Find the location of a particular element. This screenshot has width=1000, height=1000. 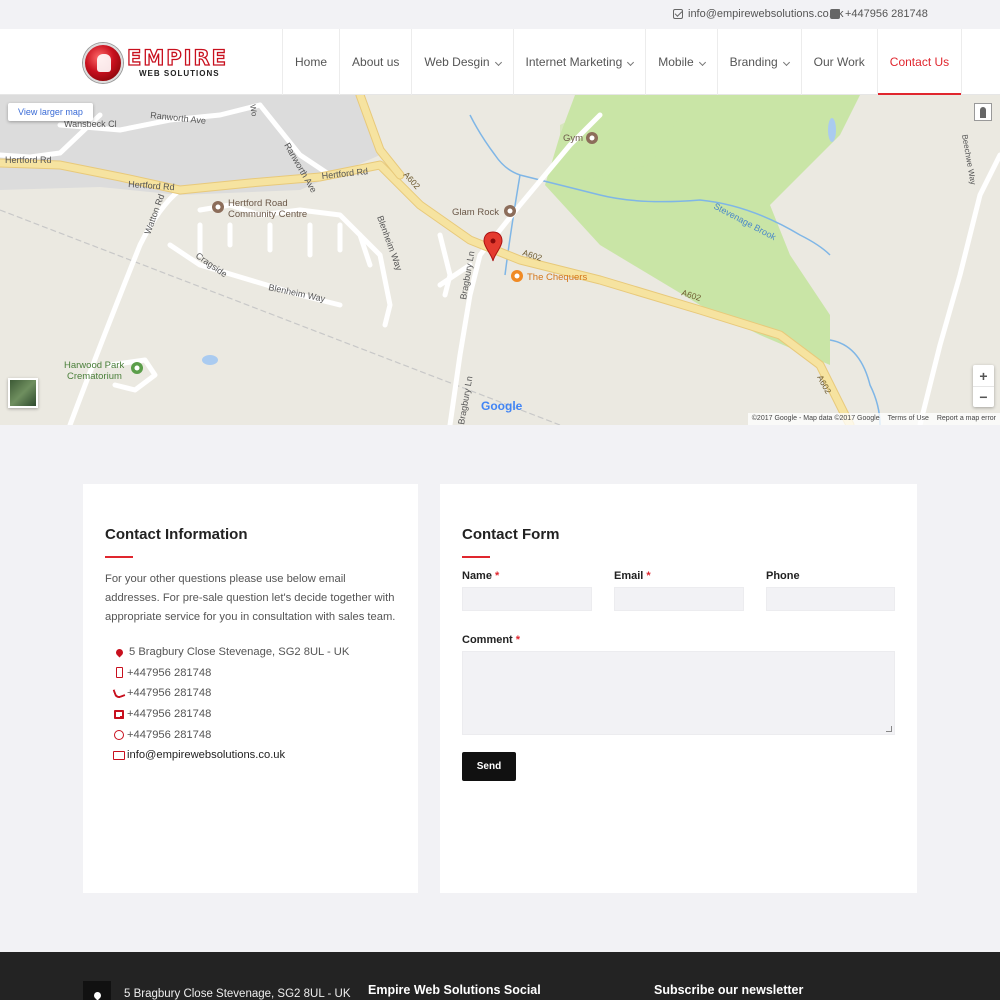

satellite-toggle-button is located at coordinates (23, 393).